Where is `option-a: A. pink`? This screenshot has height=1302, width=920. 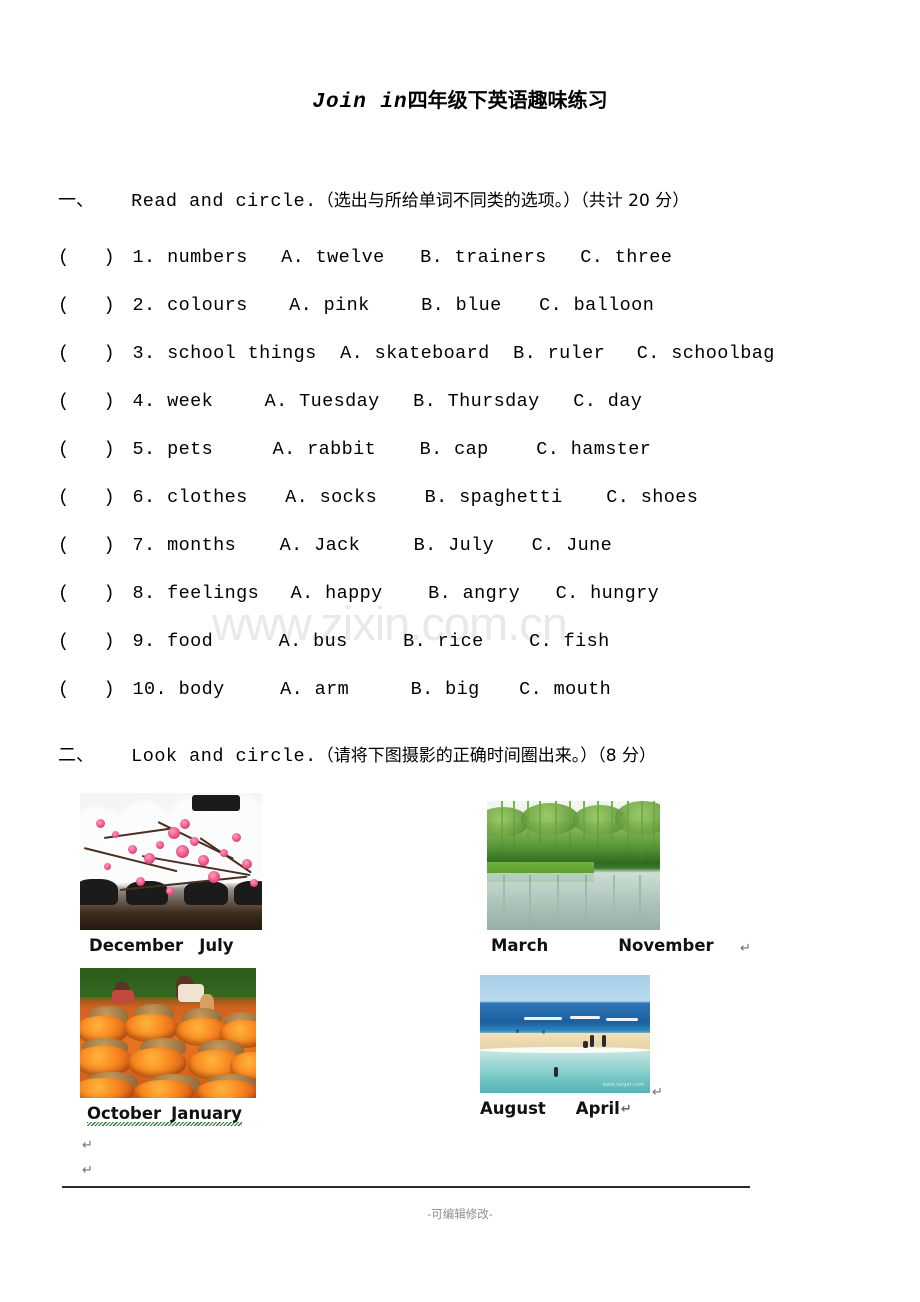
option-a: A. pink is located at coordinates (329, 306).